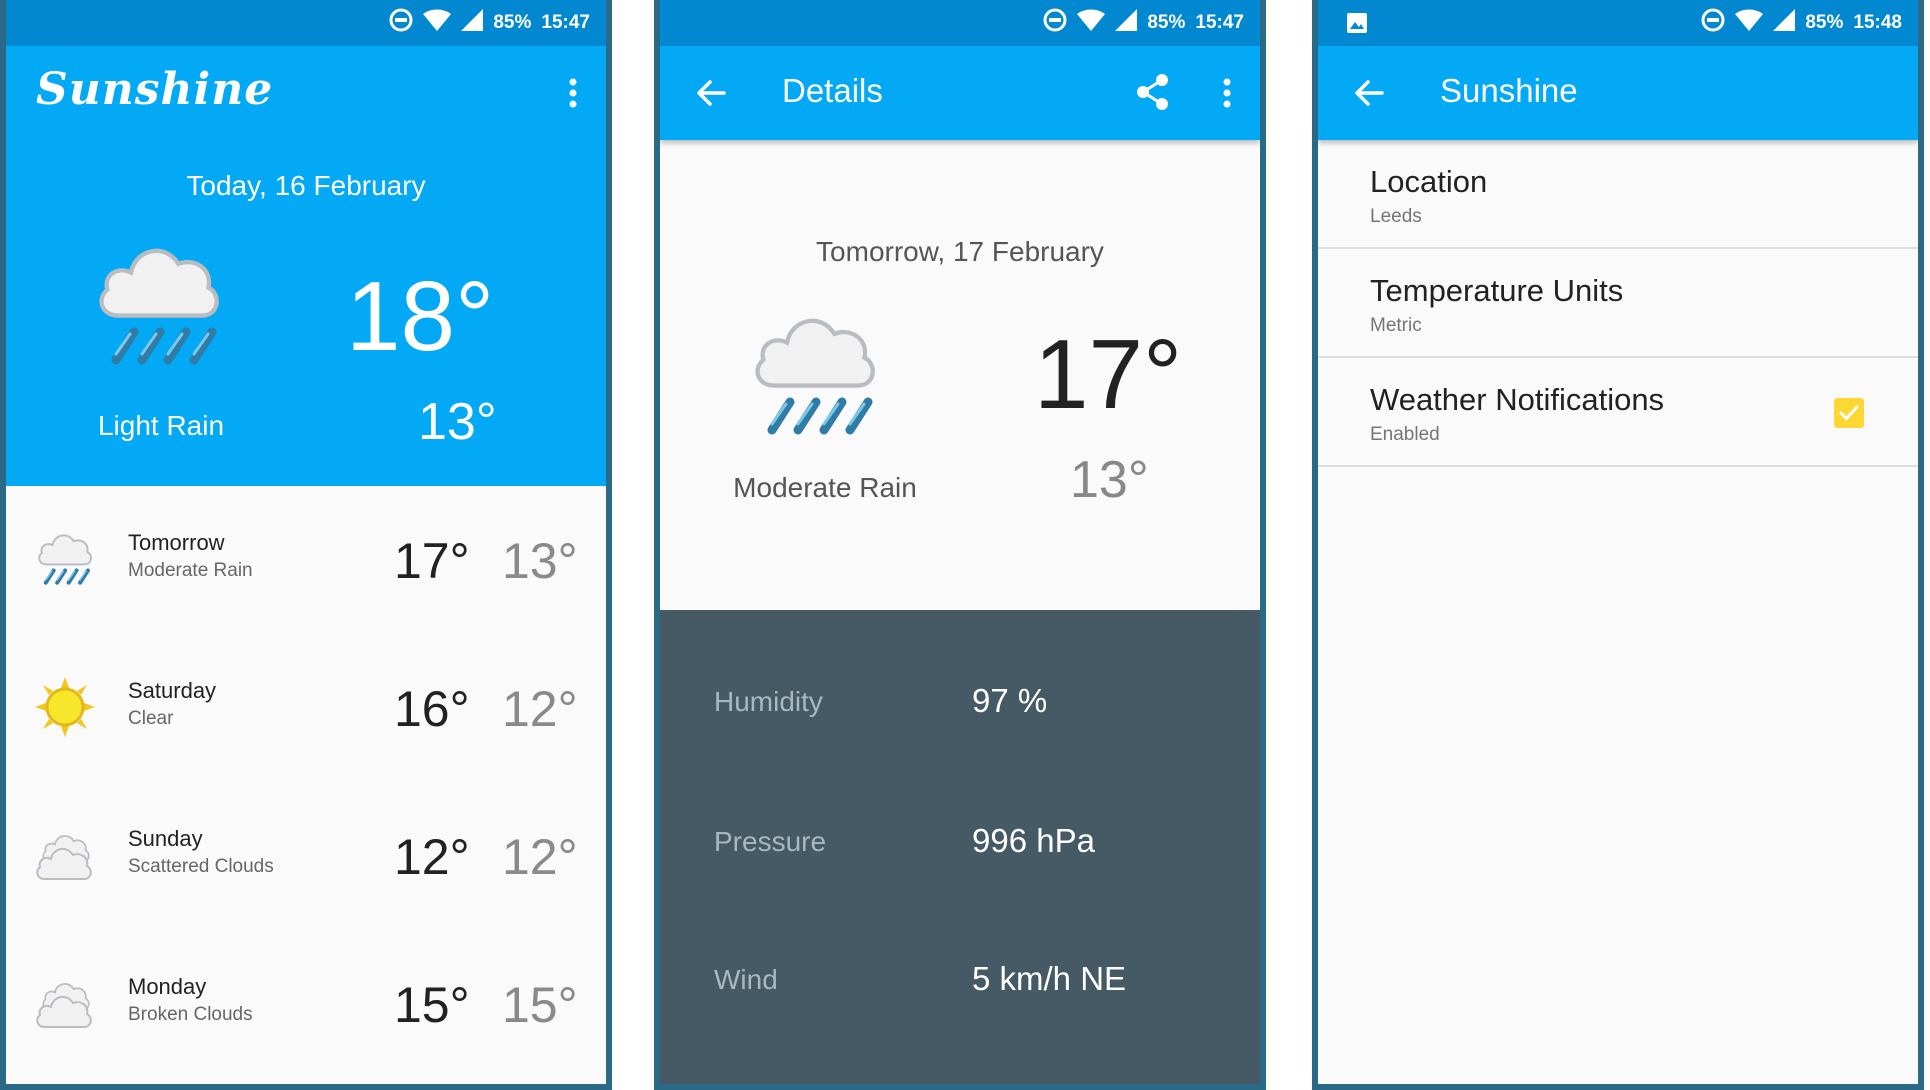  I want to click on forecast-high-temp: 12°, so click(432, 857).